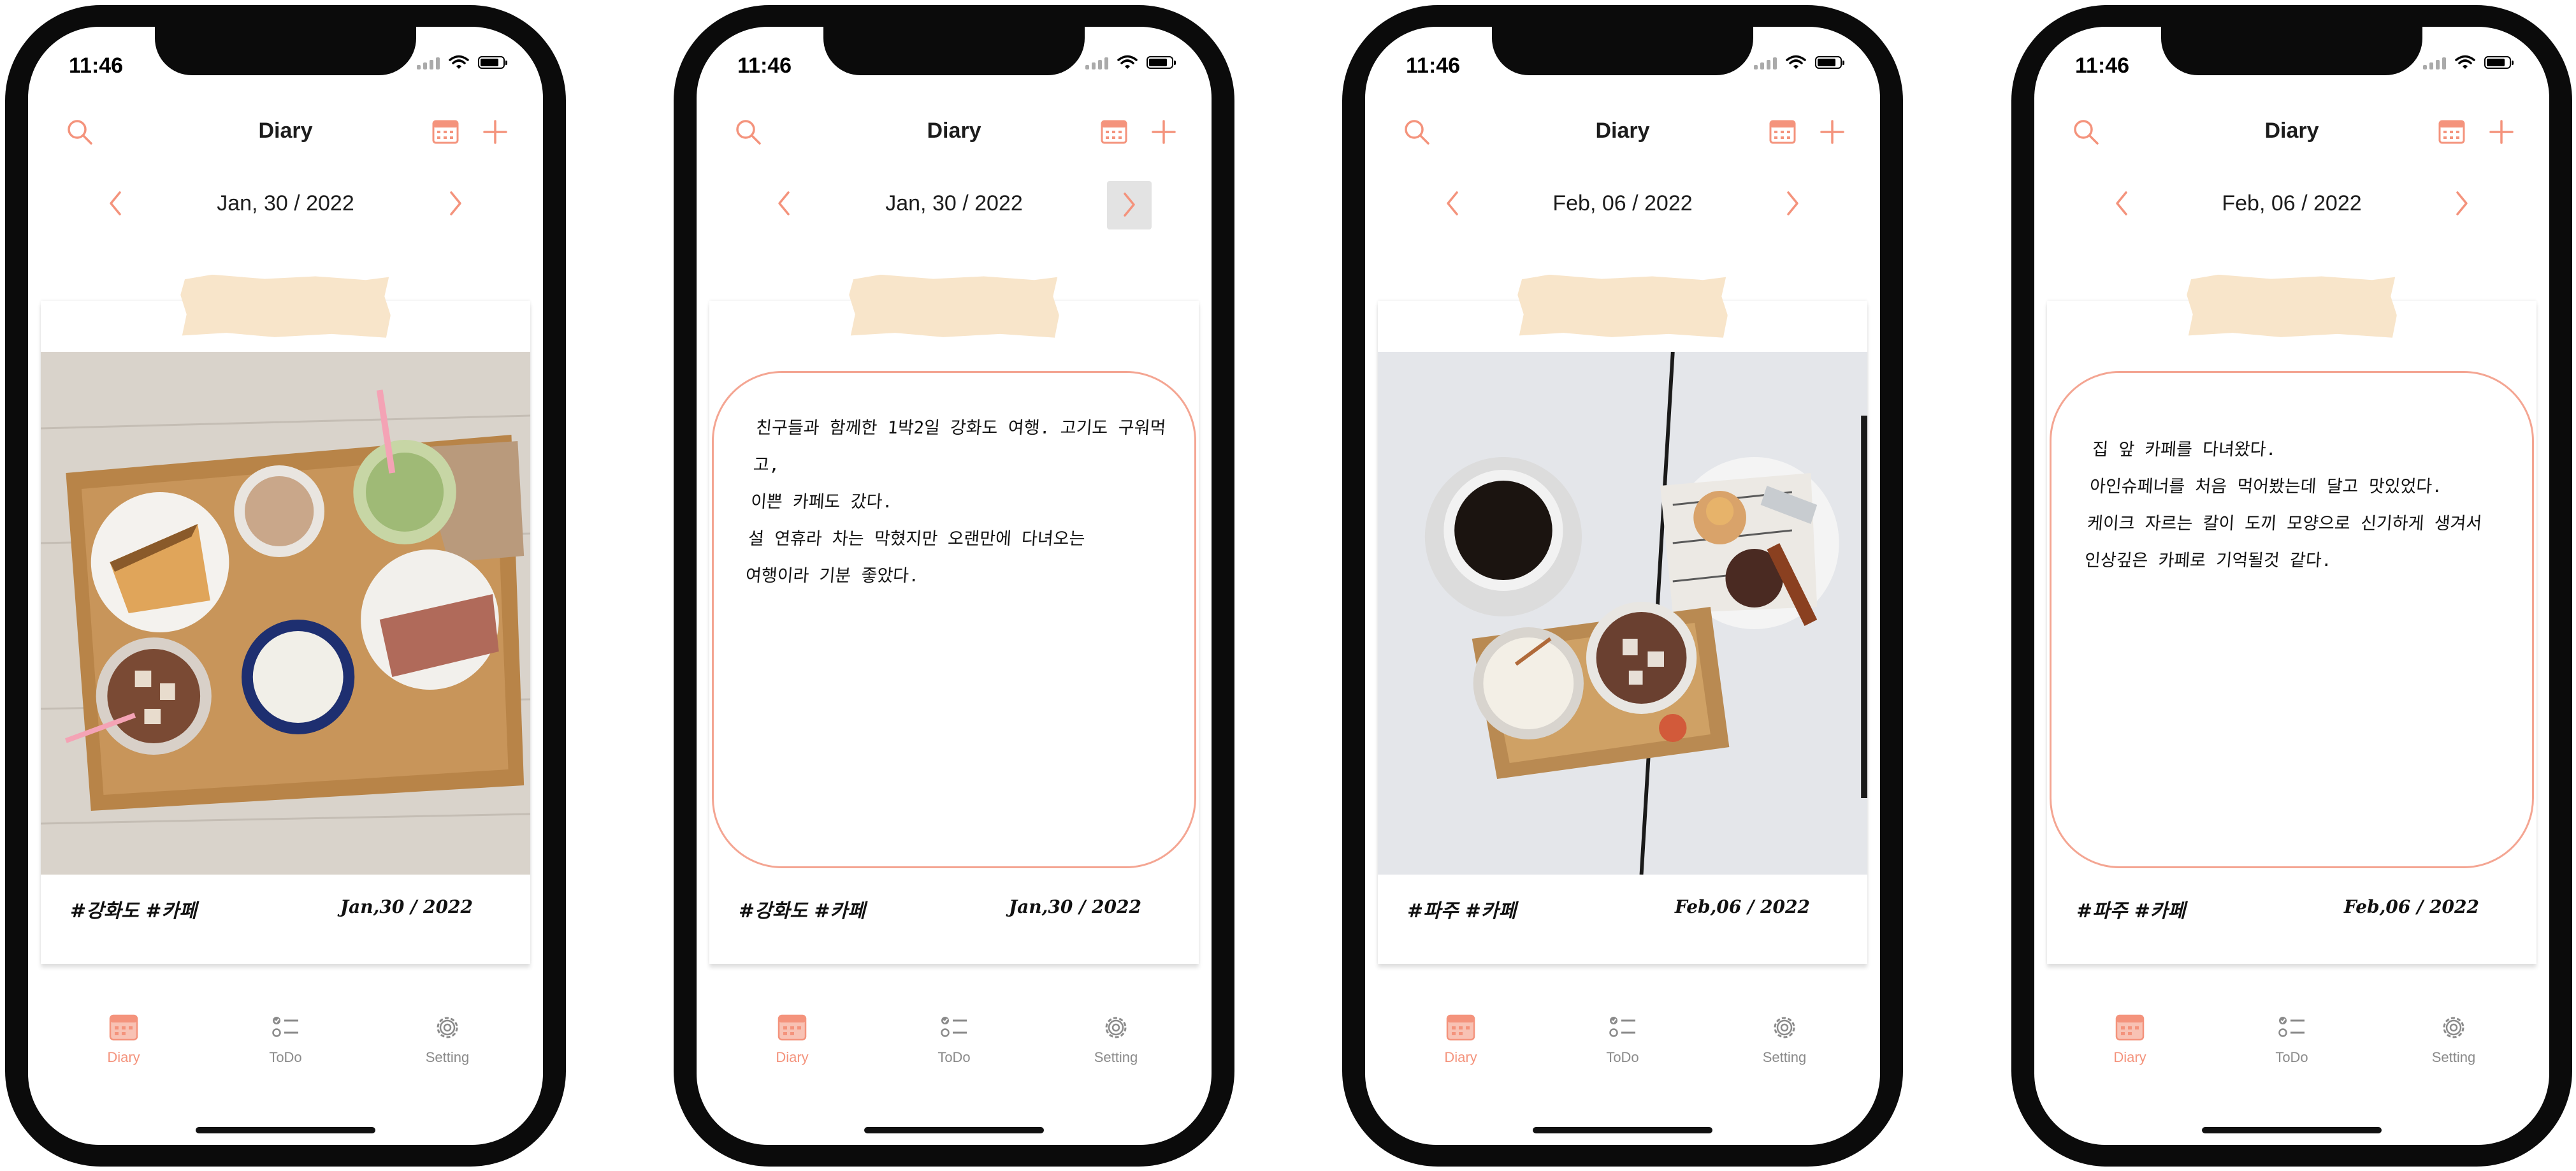 The height and width of the screenshot is (1171, 2576). I want to click on date-navigator: Jan, 30 / 2022, so click(954, 203).